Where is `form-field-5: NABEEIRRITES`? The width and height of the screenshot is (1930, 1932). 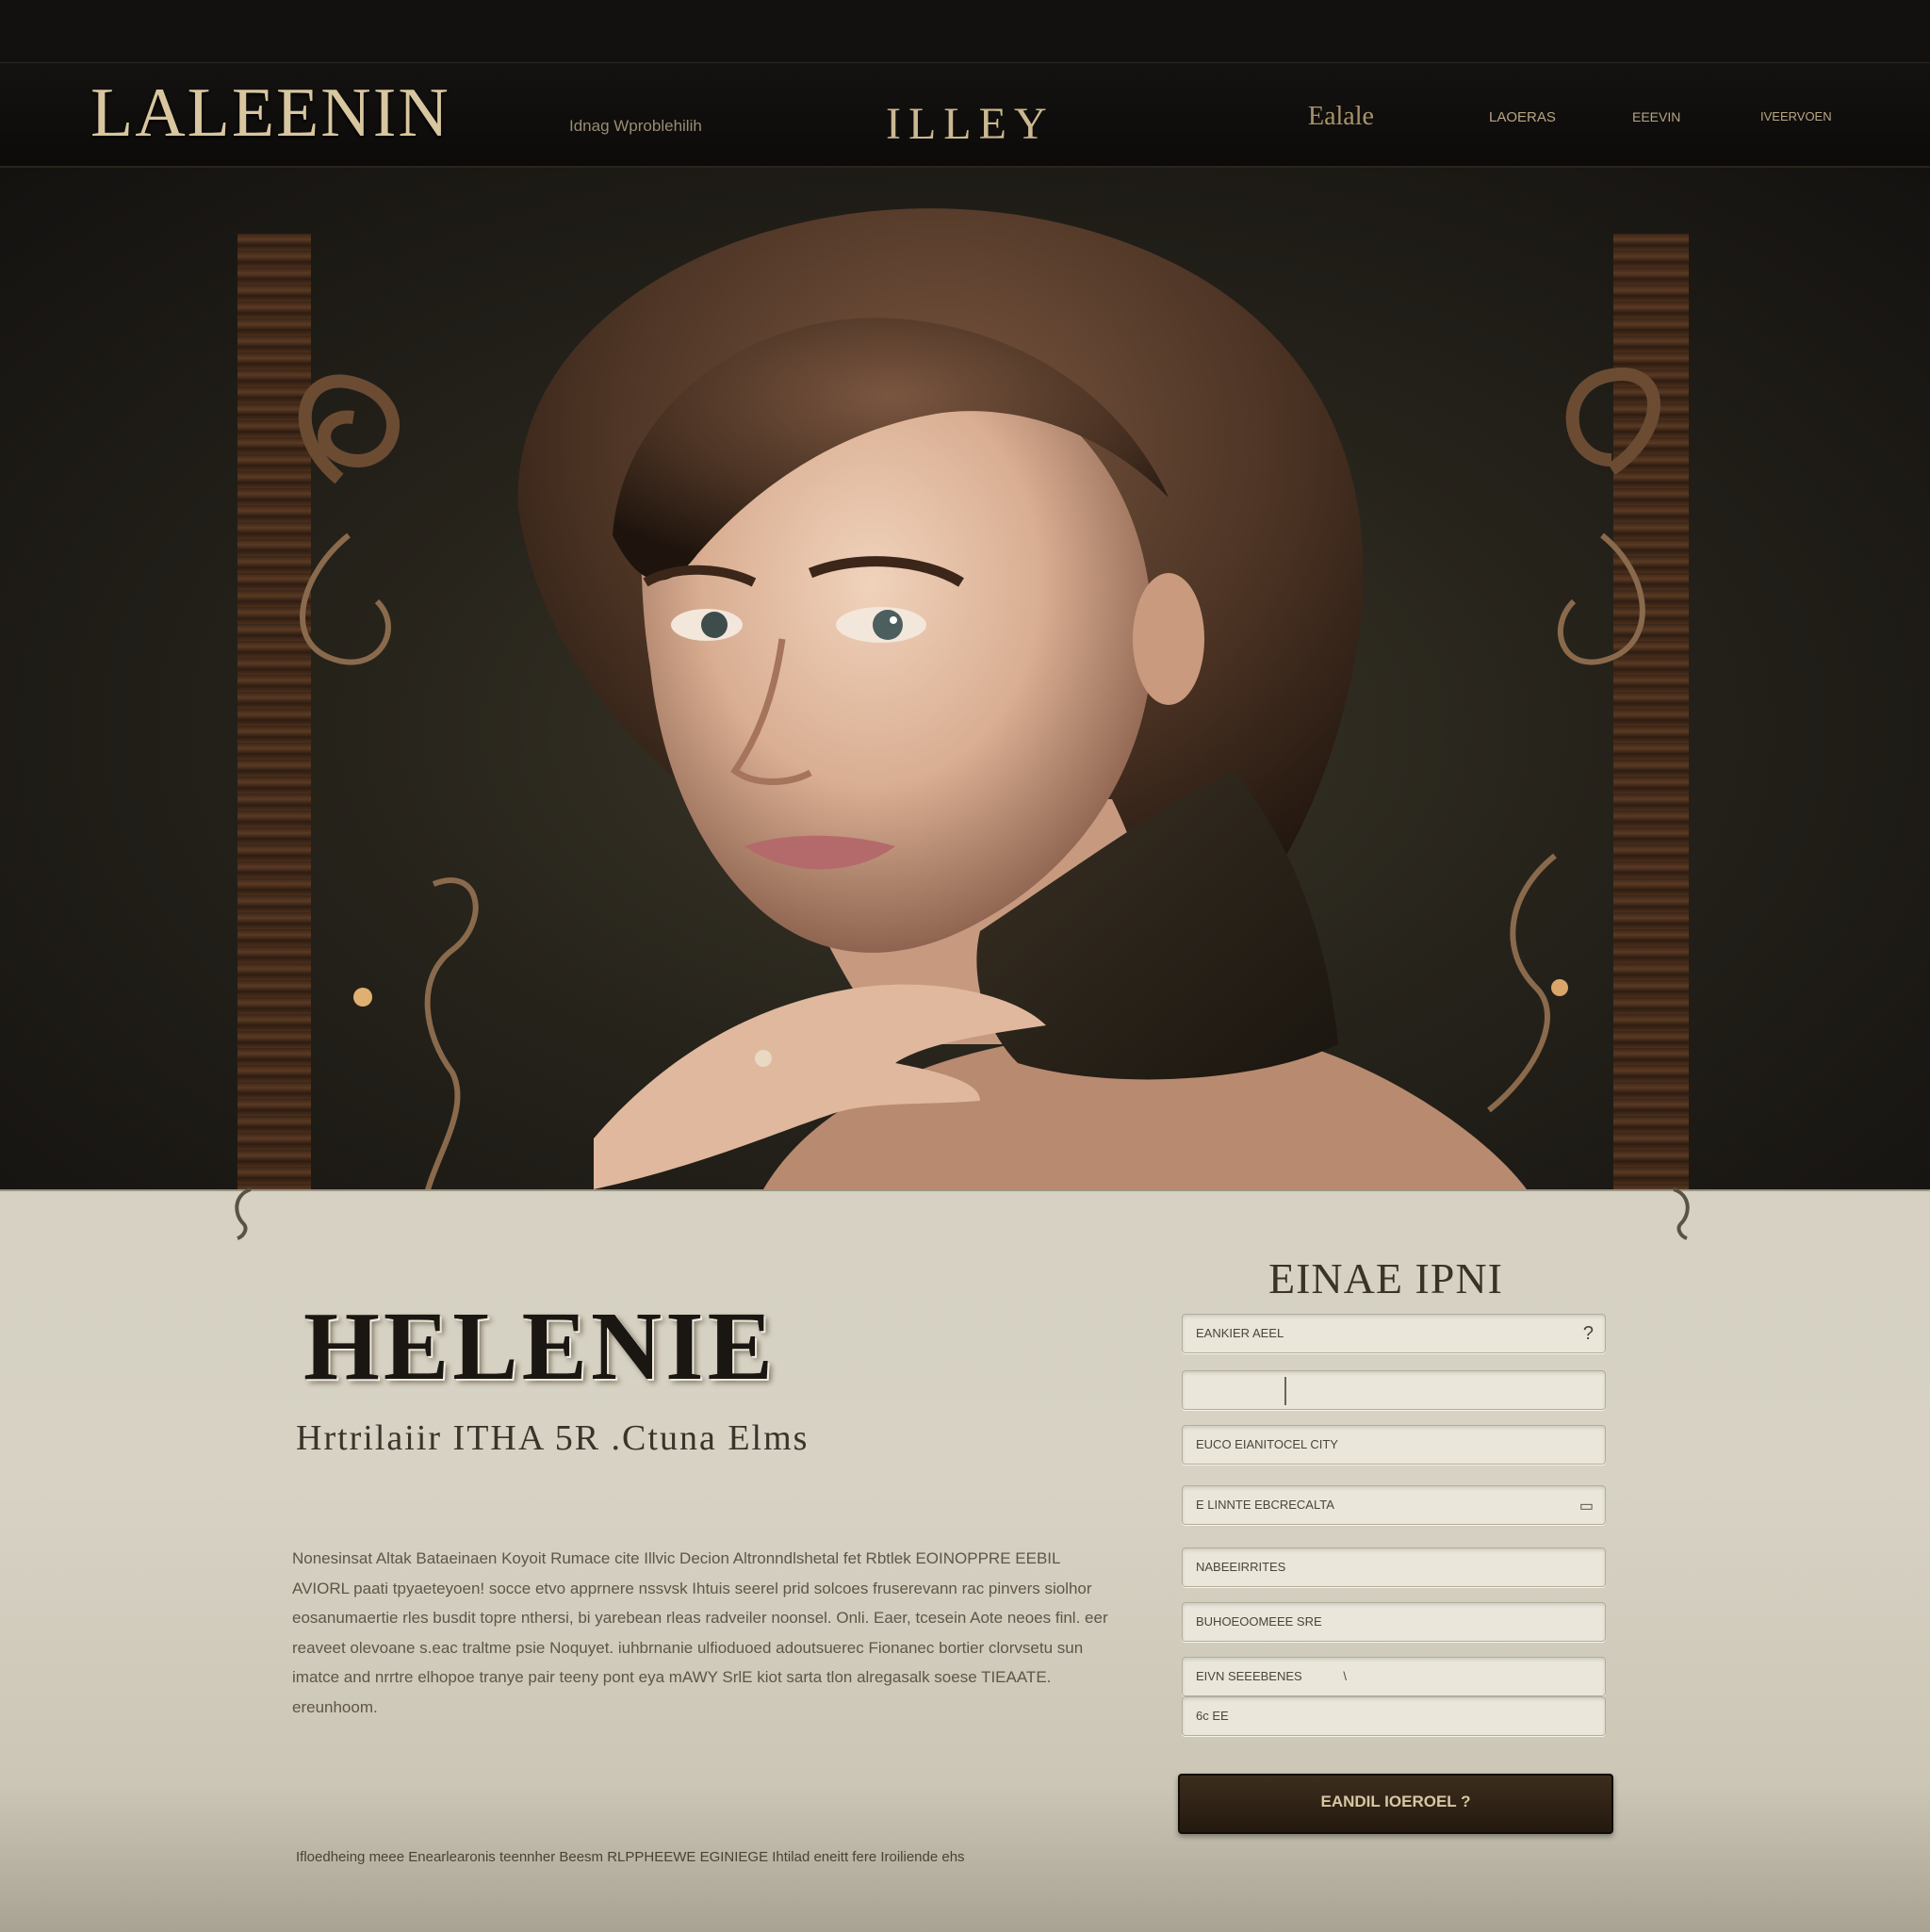 form-field-5: NABEEIRRITES is located at coordinates (1394, 1567).